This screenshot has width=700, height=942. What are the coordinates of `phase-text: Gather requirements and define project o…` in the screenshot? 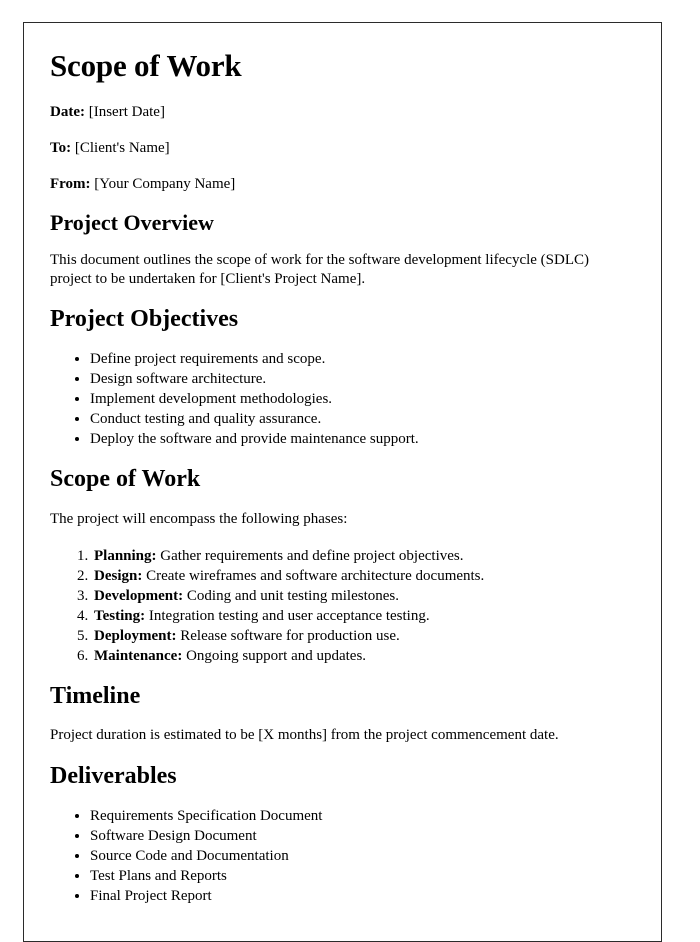 It's located at (312, 555).